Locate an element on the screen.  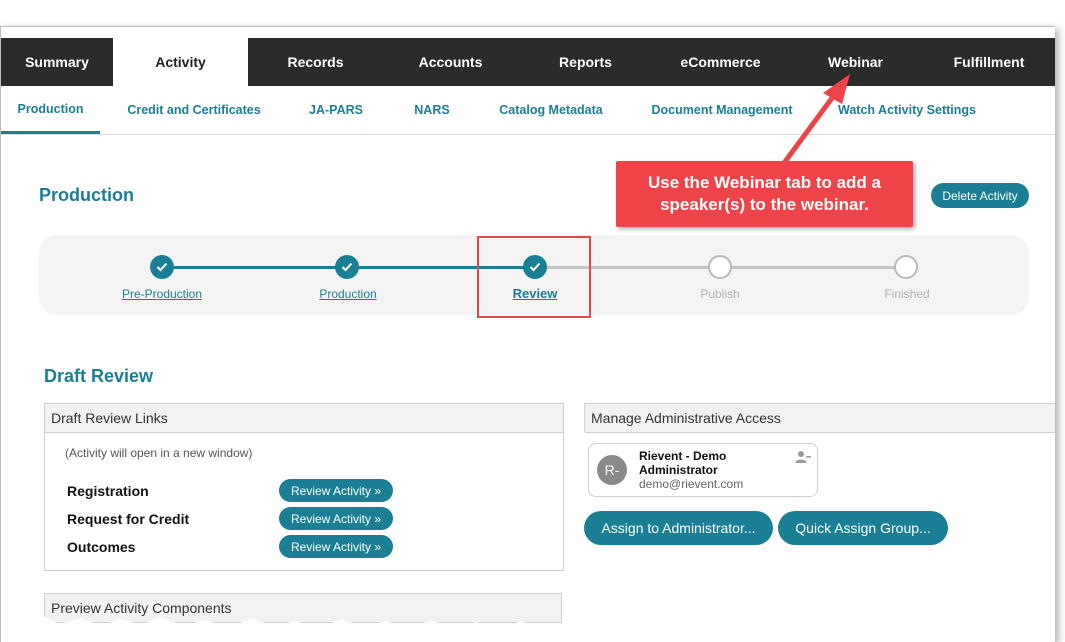
step-label-pre-production: Pre-Production is located at coordinates (162, 294).